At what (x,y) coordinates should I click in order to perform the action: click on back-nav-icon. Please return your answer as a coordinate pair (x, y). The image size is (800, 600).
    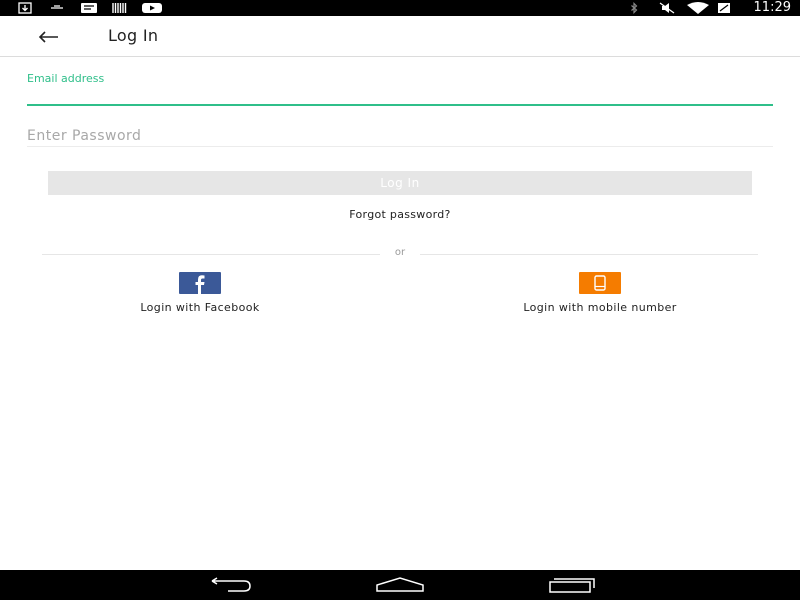
    Looking at the image, I should click on (229, 585).